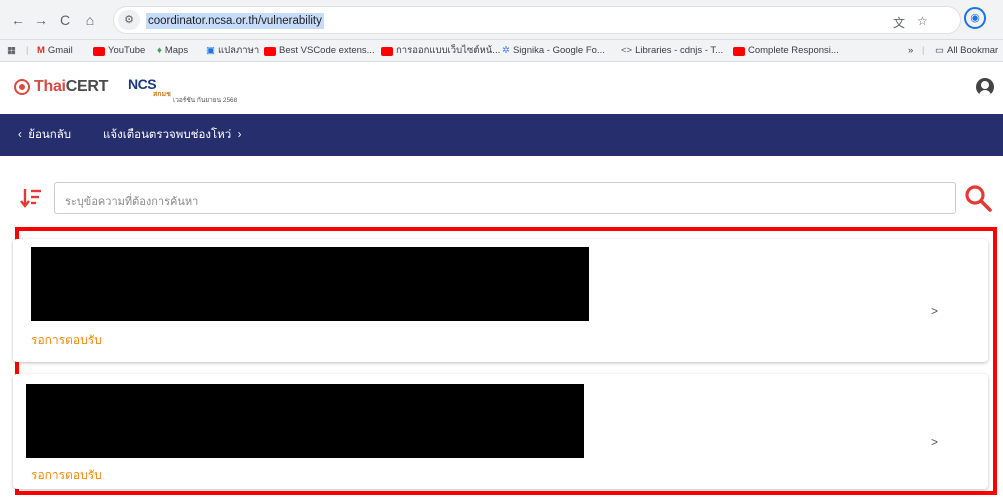 This screenshot has height=502, width=1003. Describe the element at coordinates (985, 87) in the screenshot. I see `user-account-icon` at that location.